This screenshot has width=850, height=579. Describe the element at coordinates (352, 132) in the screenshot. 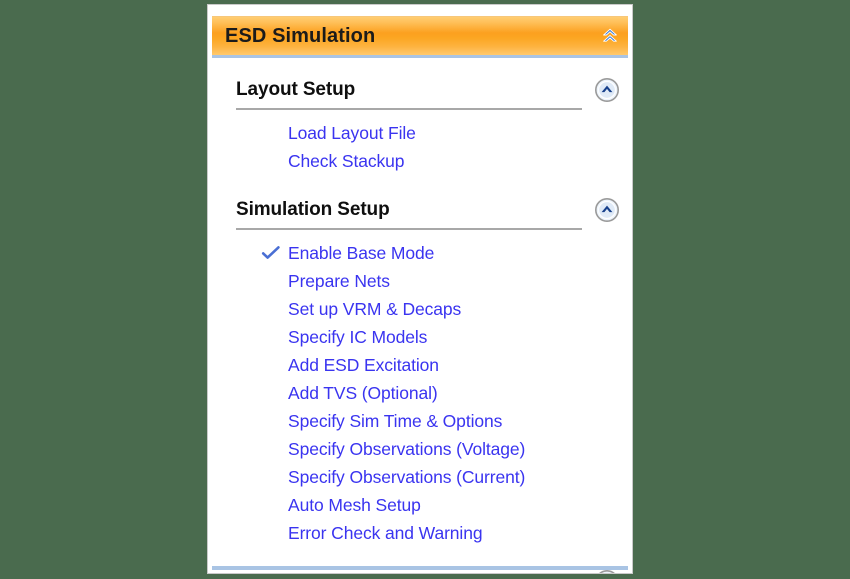

I see `list-item-label: Load Layout File` at that location.